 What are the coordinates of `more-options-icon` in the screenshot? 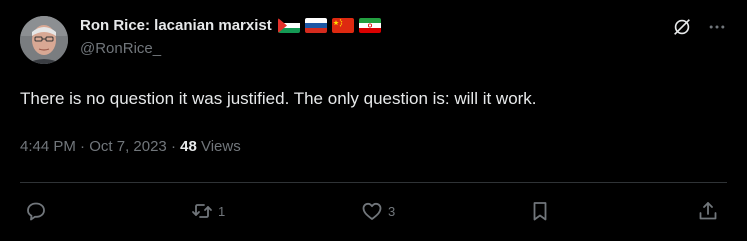 It's located at (717, 27).